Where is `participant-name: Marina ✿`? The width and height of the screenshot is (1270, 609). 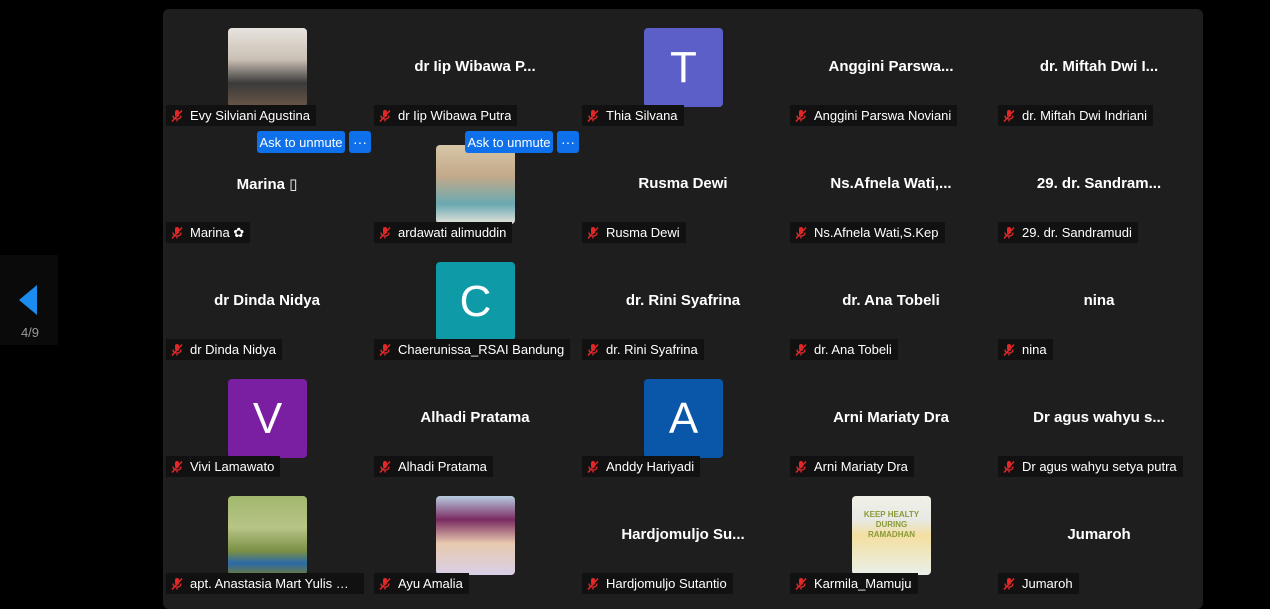
participant-name: Marina ✿ is located at coordinates (217, 232).